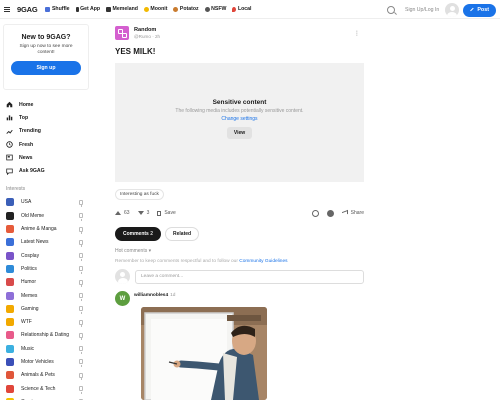  What do you see at coordinates (452, 10) in the screenshot?
I see `user-avatar` at bounding box center [452, 10].